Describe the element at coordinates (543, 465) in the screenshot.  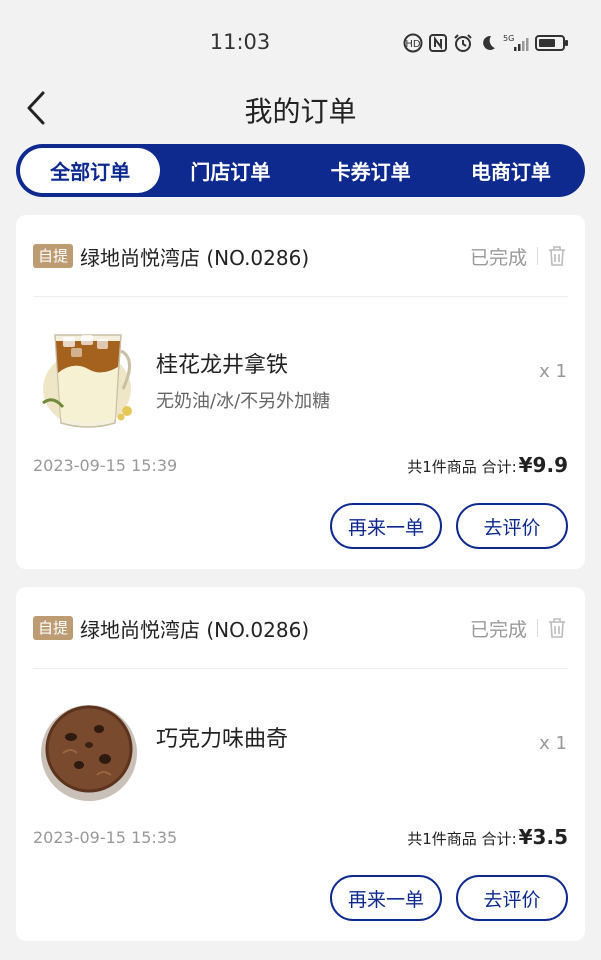
I see `order-total-amount: ¥9.9` at that location.